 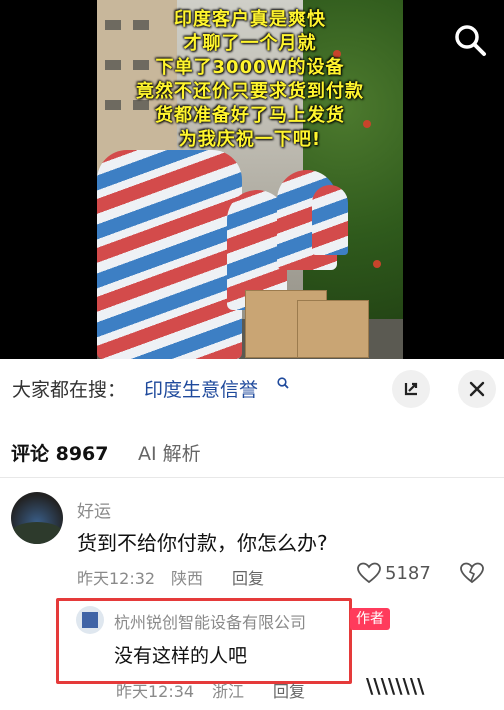 I want to click on reply-avatar, so click(x=90, y=620).